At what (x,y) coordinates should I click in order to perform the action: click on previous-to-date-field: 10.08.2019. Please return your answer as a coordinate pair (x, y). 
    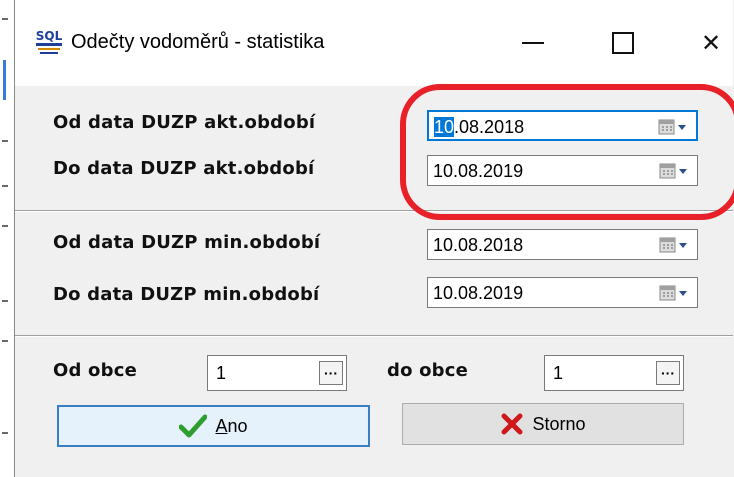
    Looking at the image, I should click on (562, 292).